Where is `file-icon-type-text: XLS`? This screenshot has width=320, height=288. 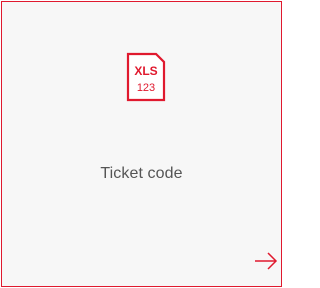 file-icon-type-text: XLS is located at coordinates (145, 71).